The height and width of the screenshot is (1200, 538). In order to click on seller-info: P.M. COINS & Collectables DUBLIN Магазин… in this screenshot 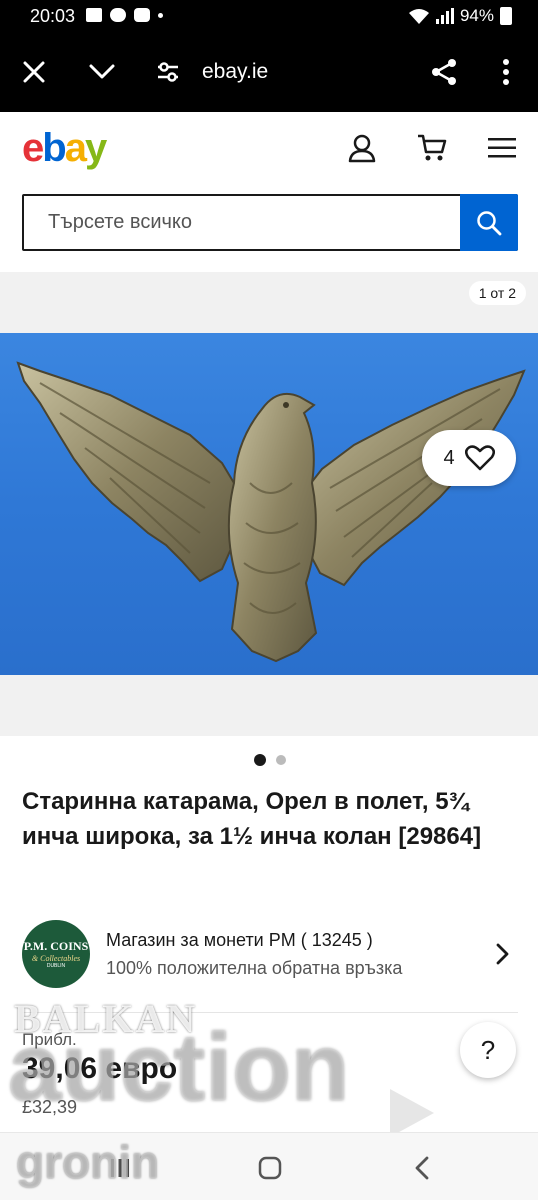, I will do `click(270, 955)`.